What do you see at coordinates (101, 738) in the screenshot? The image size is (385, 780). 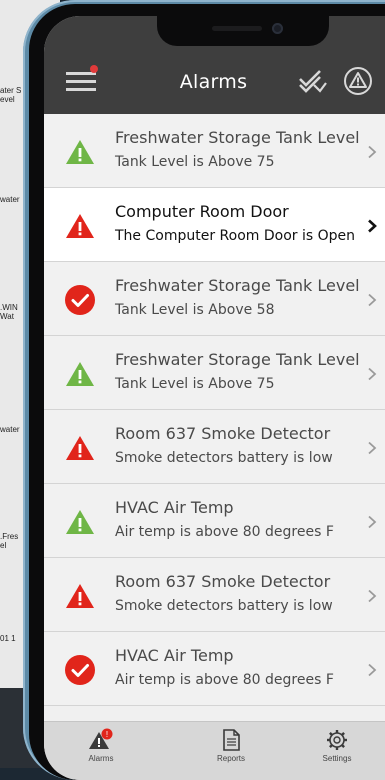 I see `alarm-warning-icon: !` at bounding box center [101, 738].